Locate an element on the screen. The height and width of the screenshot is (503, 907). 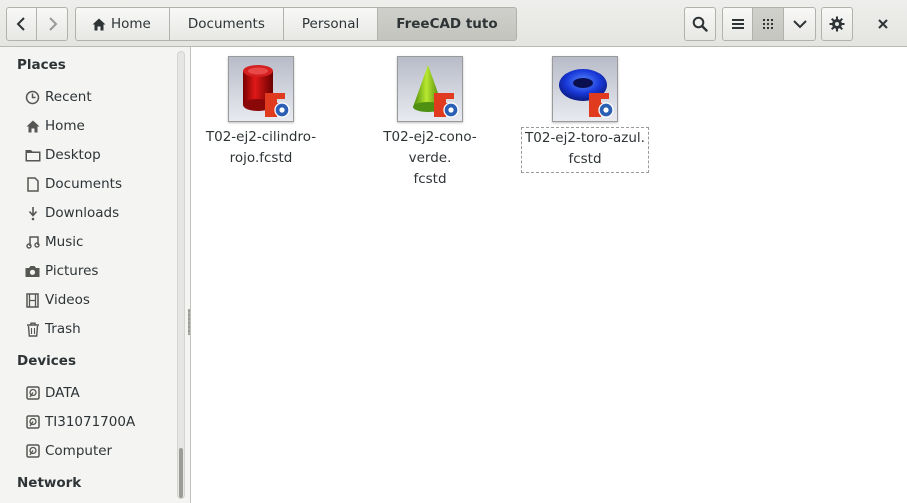
chevron-right-icon is located at coordinates (53, 24).